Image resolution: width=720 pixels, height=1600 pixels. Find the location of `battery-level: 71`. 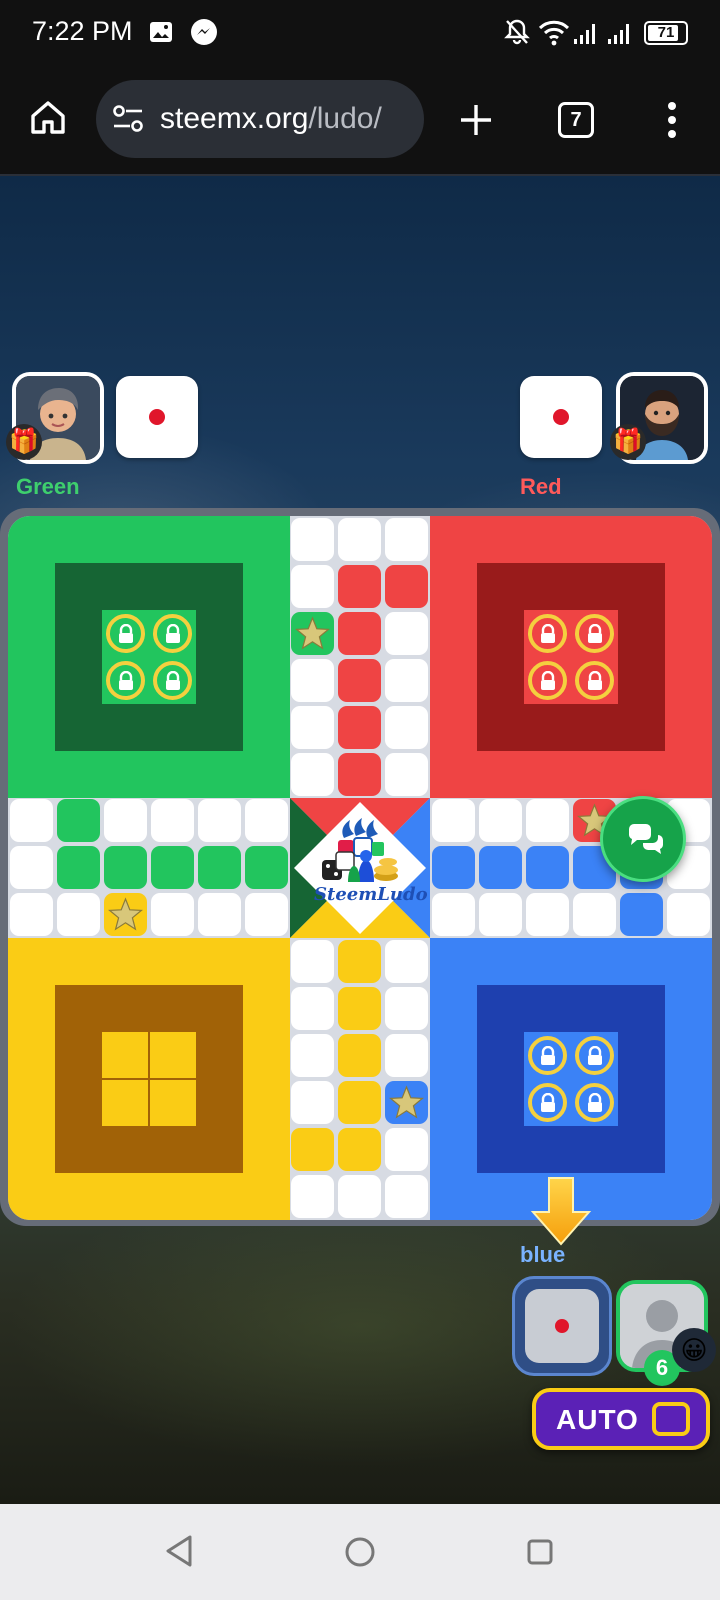

battery-level: 71 is located at coordinates (666, 32).